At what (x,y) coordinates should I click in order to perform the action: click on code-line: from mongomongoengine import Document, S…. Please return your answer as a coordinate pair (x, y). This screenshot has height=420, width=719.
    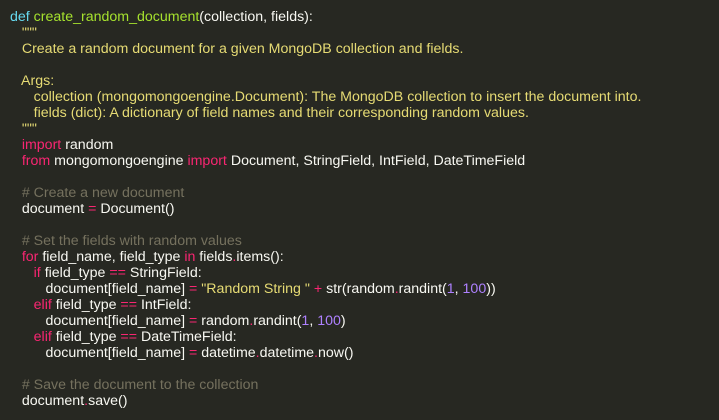
    Looking at the image, I should click on (364, 161).